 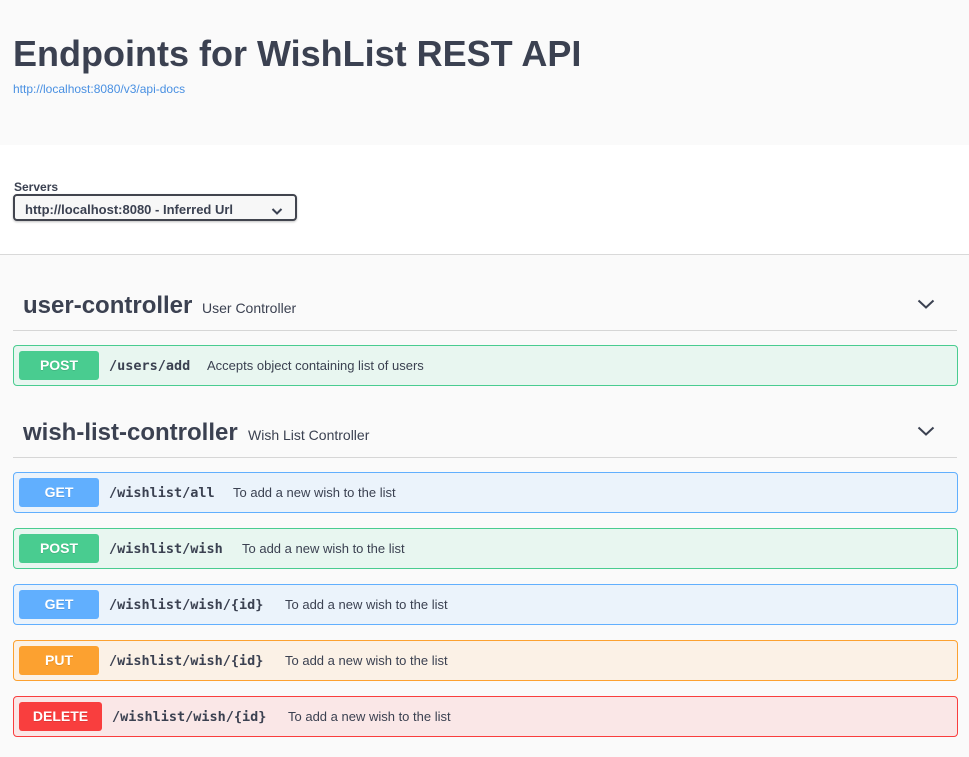 I want to click on operation-summary: Accepts object containing list of users, so click(x=315, y=365).